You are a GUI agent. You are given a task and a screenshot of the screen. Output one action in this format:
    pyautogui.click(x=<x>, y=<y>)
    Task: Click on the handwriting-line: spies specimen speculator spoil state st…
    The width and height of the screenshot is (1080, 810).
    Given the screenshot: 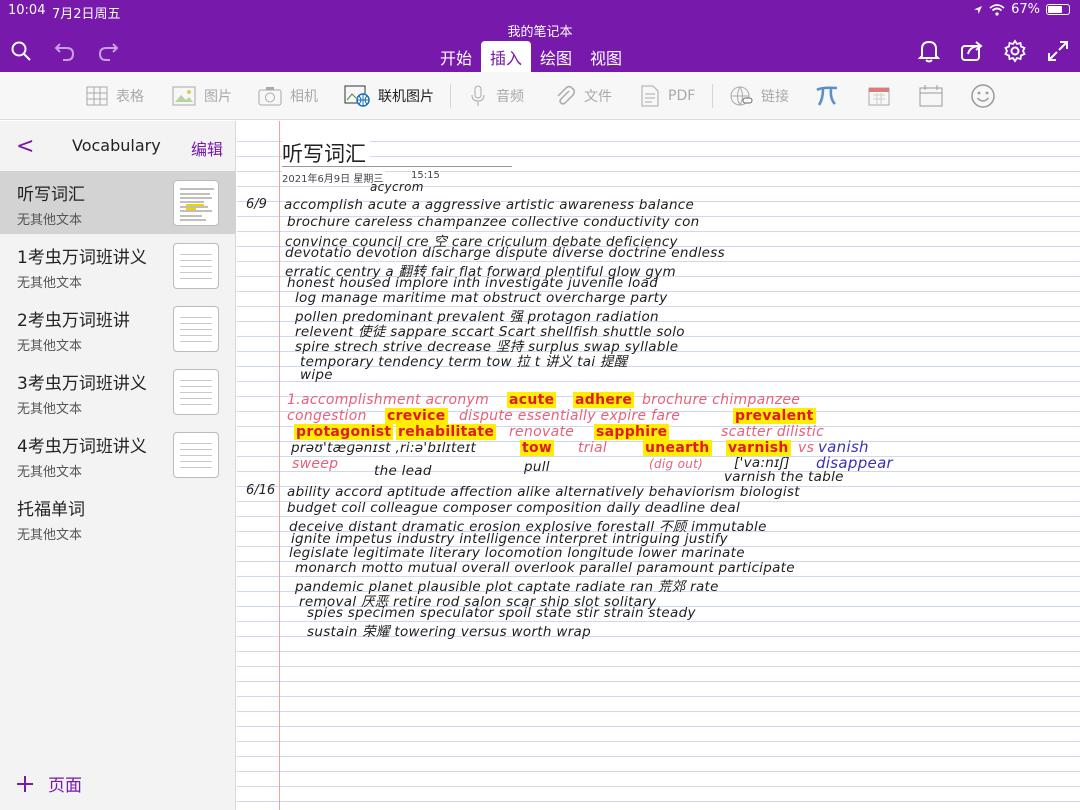 What is the action you would take?
    pyautogui.click(x=501, y=613)
    